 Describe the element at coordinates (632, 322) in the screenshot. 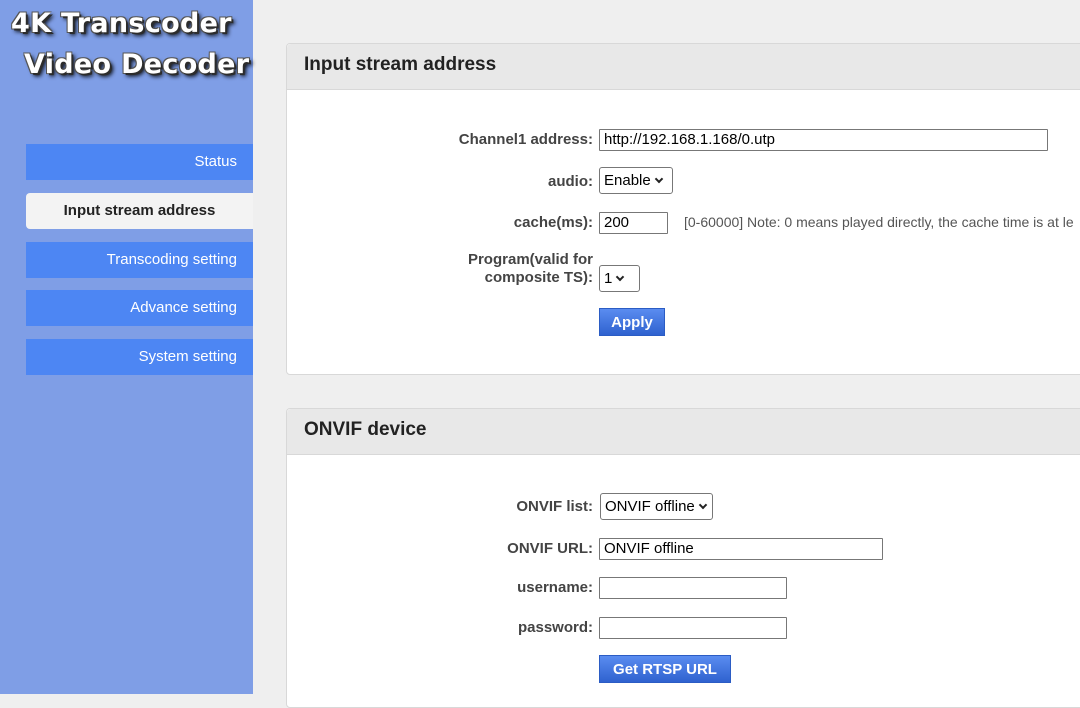

I see `apply-button: Apply` at that location.